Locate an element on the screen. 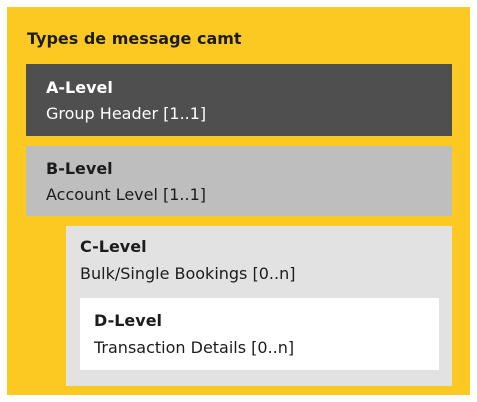 The image size is (477, 402). d-level-box: D-Level Transaction Details [0..n] is located at coordinates (259, 334).